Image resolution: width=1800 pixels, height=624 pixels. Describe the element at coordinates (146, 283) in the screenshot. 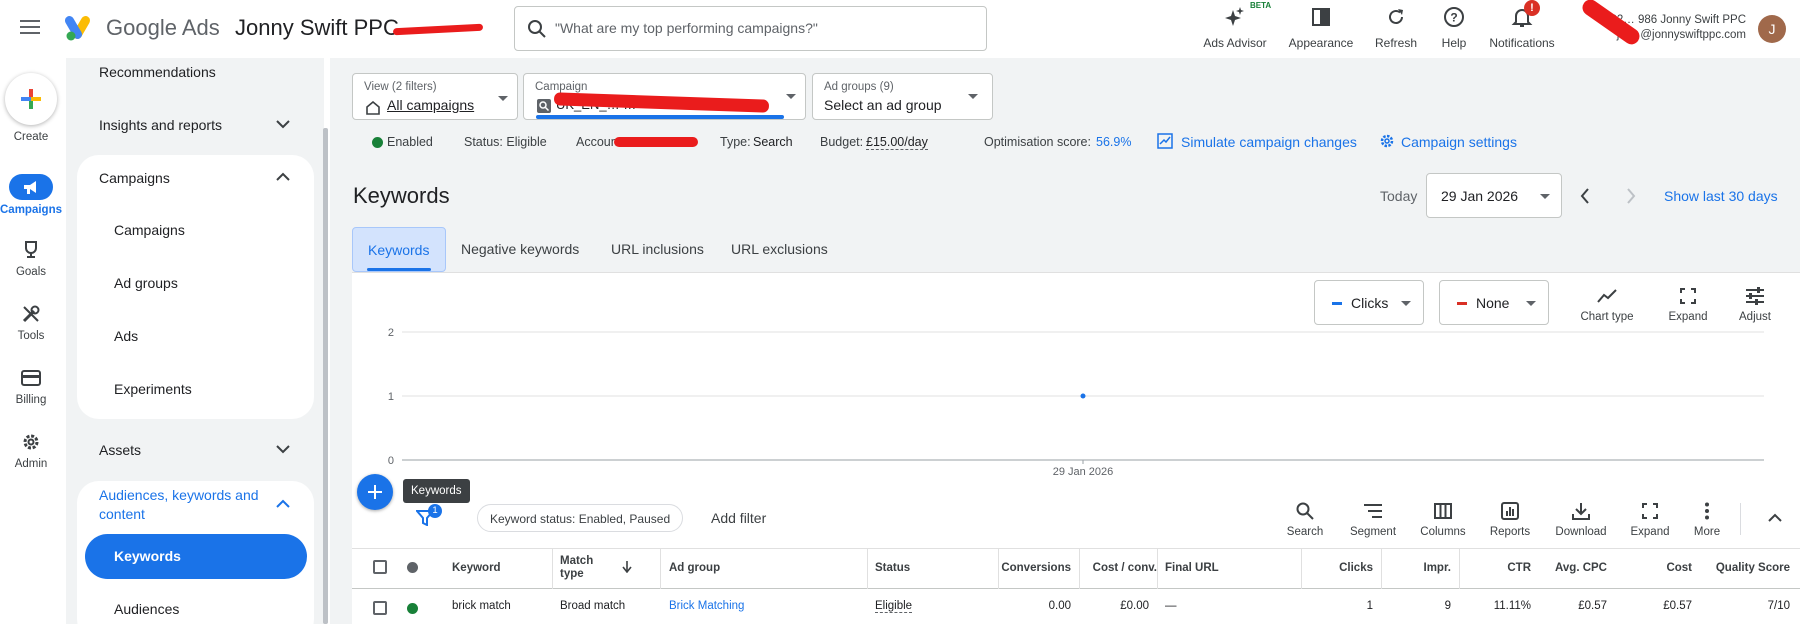

I see `sidebar-item-ad-groups: Ad groups` at that location.